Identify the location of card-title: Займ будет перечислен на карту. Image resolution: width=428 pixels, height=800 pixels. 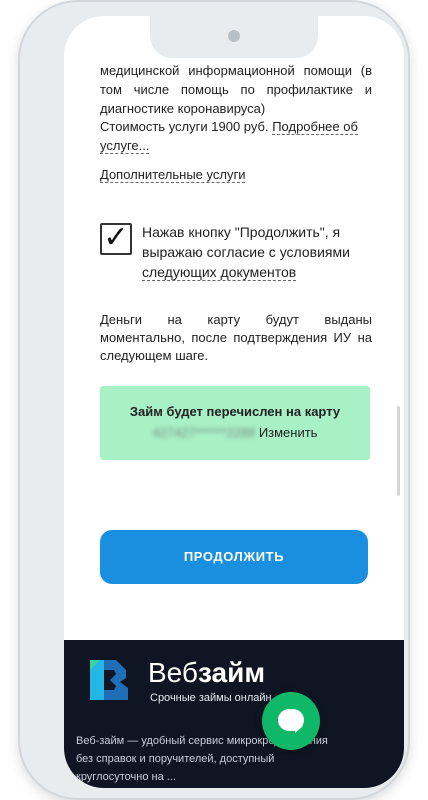
(235, 411).